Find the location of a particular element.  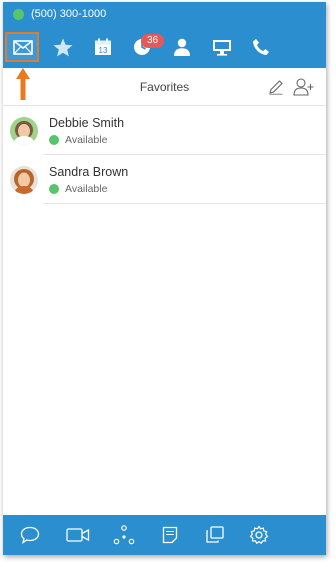

tab-contacts is located at coordinates (182, 47).